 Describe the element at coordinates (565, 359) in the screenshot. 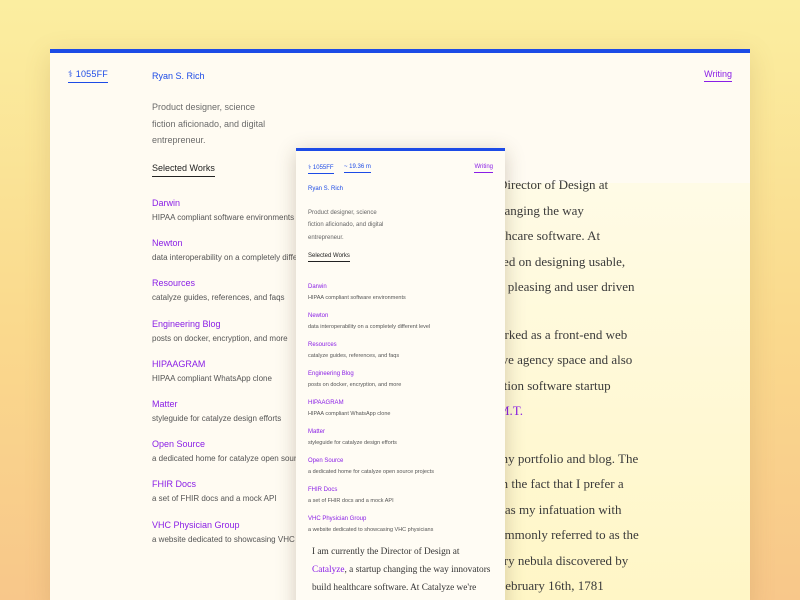

I see `essay-line: ive agency space and also` at that location.